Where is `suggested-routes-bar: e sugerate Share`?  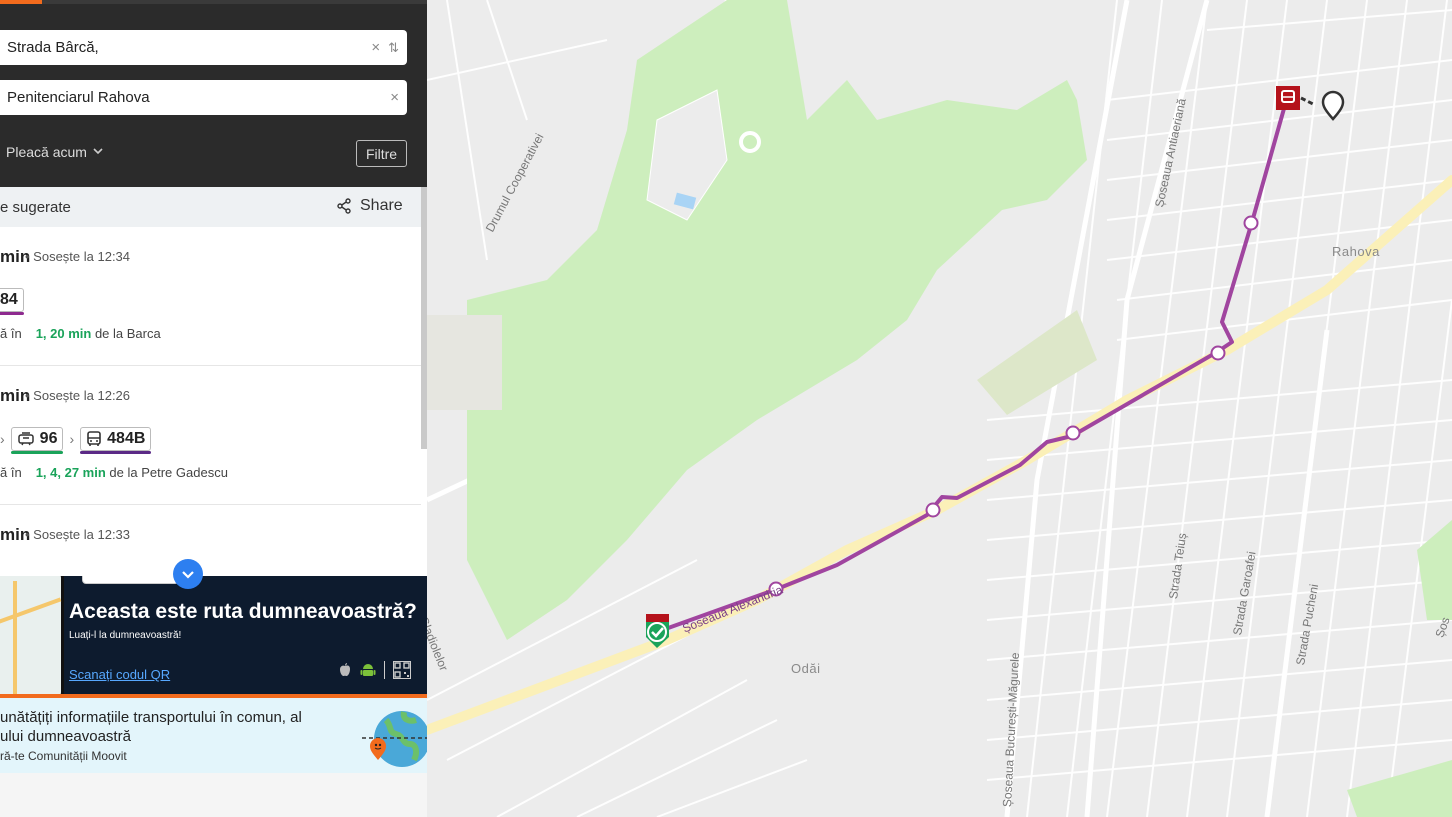
suggested-routes-bar: e sugerate Share is located at coordinates (213, 207).